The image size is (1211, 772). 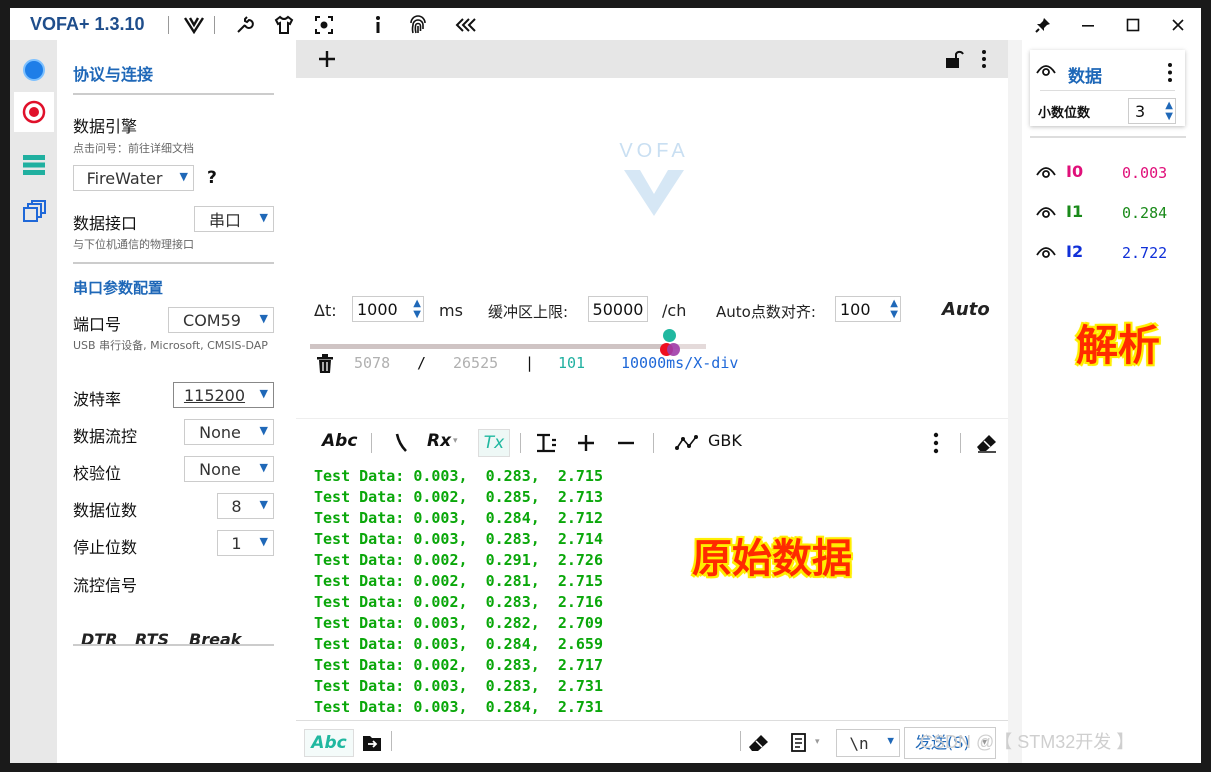 I want to click on buffer-label: 缓冲区上限:, so click(x=528, y=312).